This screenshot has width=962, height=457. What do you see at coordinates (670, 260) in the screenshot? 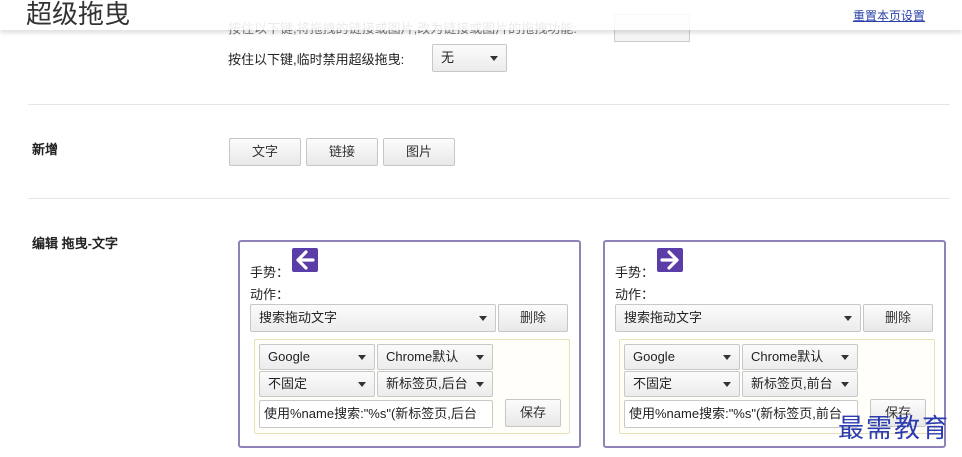
I see `arrow-right-icon` at bounding box center [670, 260].